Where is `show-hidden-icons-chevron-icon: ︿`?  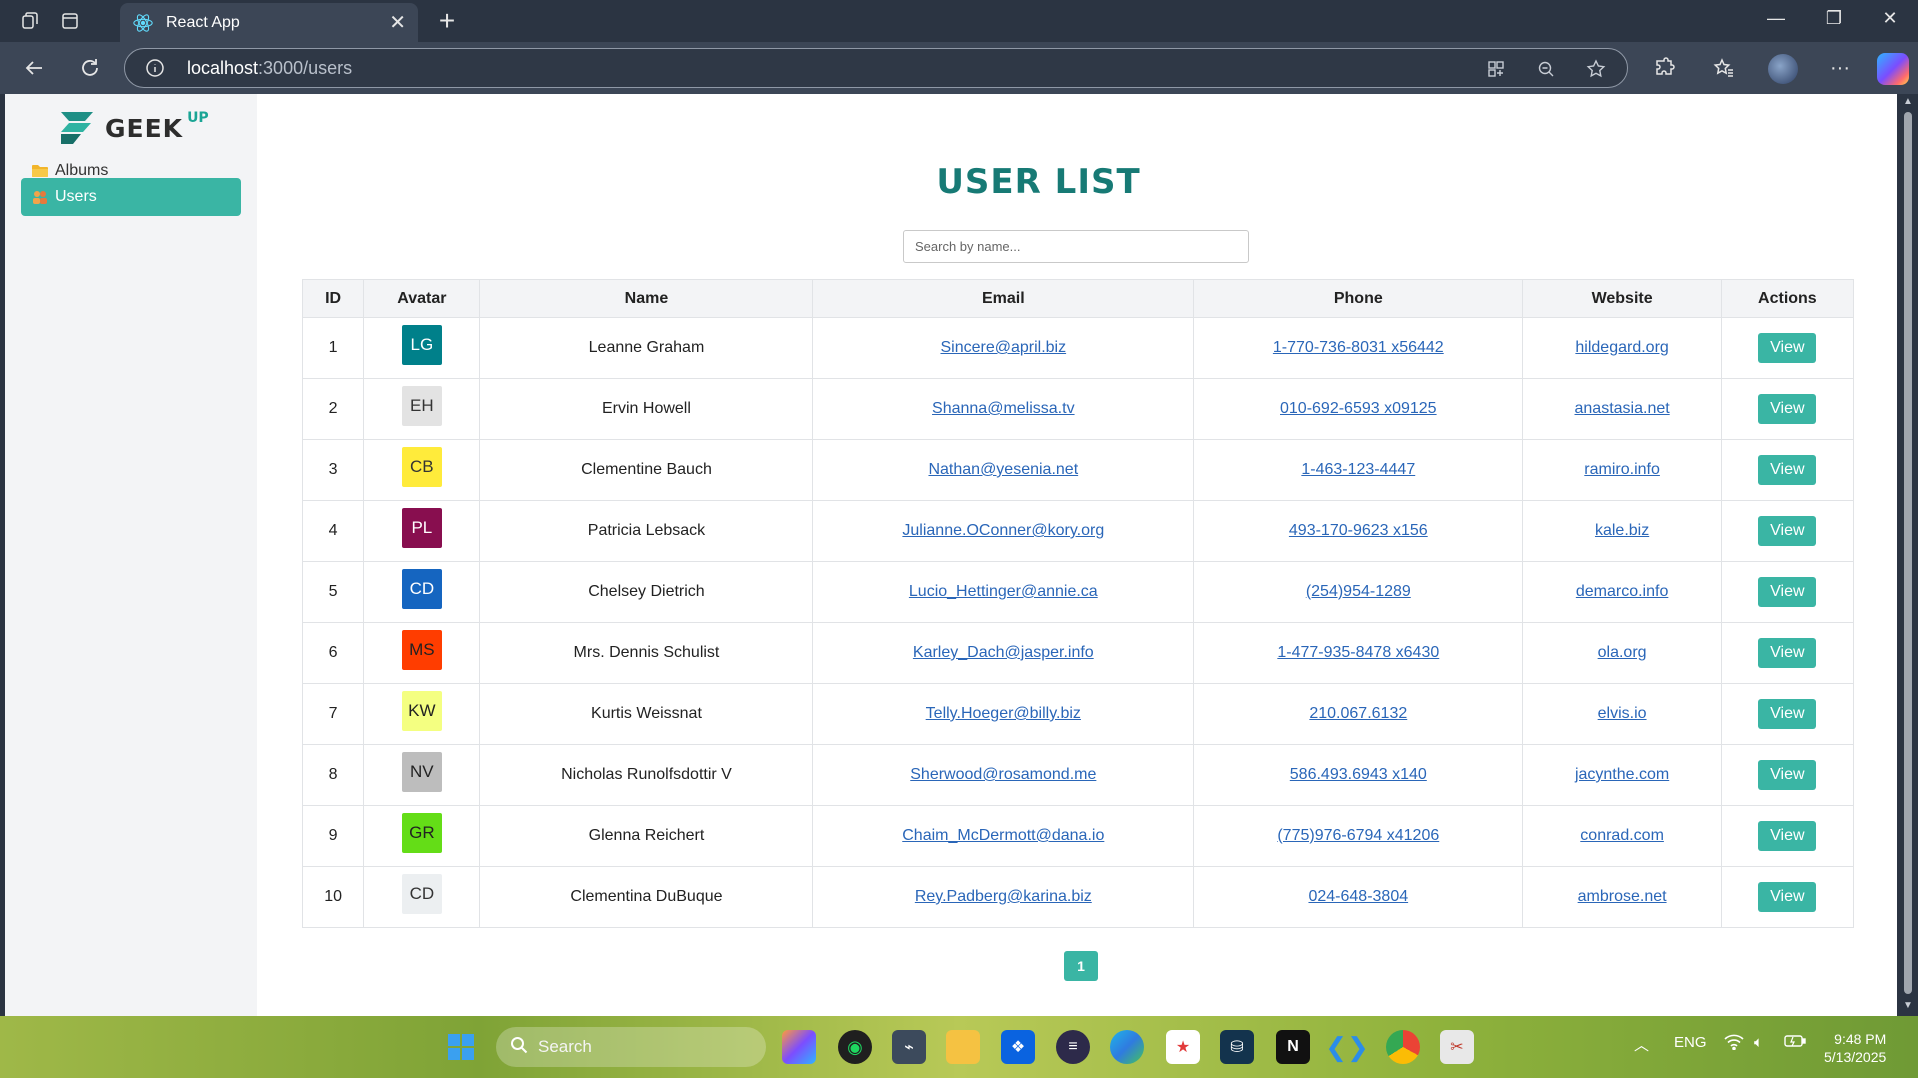
show-hidden-icons-chevron-icon: ︿ is located at coordinates (1641, 1044).